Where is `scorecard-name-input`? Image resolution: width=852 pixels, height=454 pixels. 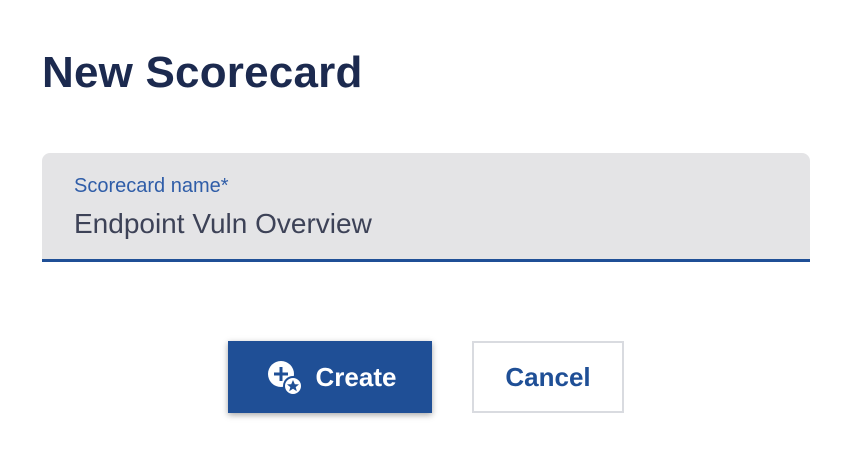
scorecard-name-input is located at coordinates (424, 224).